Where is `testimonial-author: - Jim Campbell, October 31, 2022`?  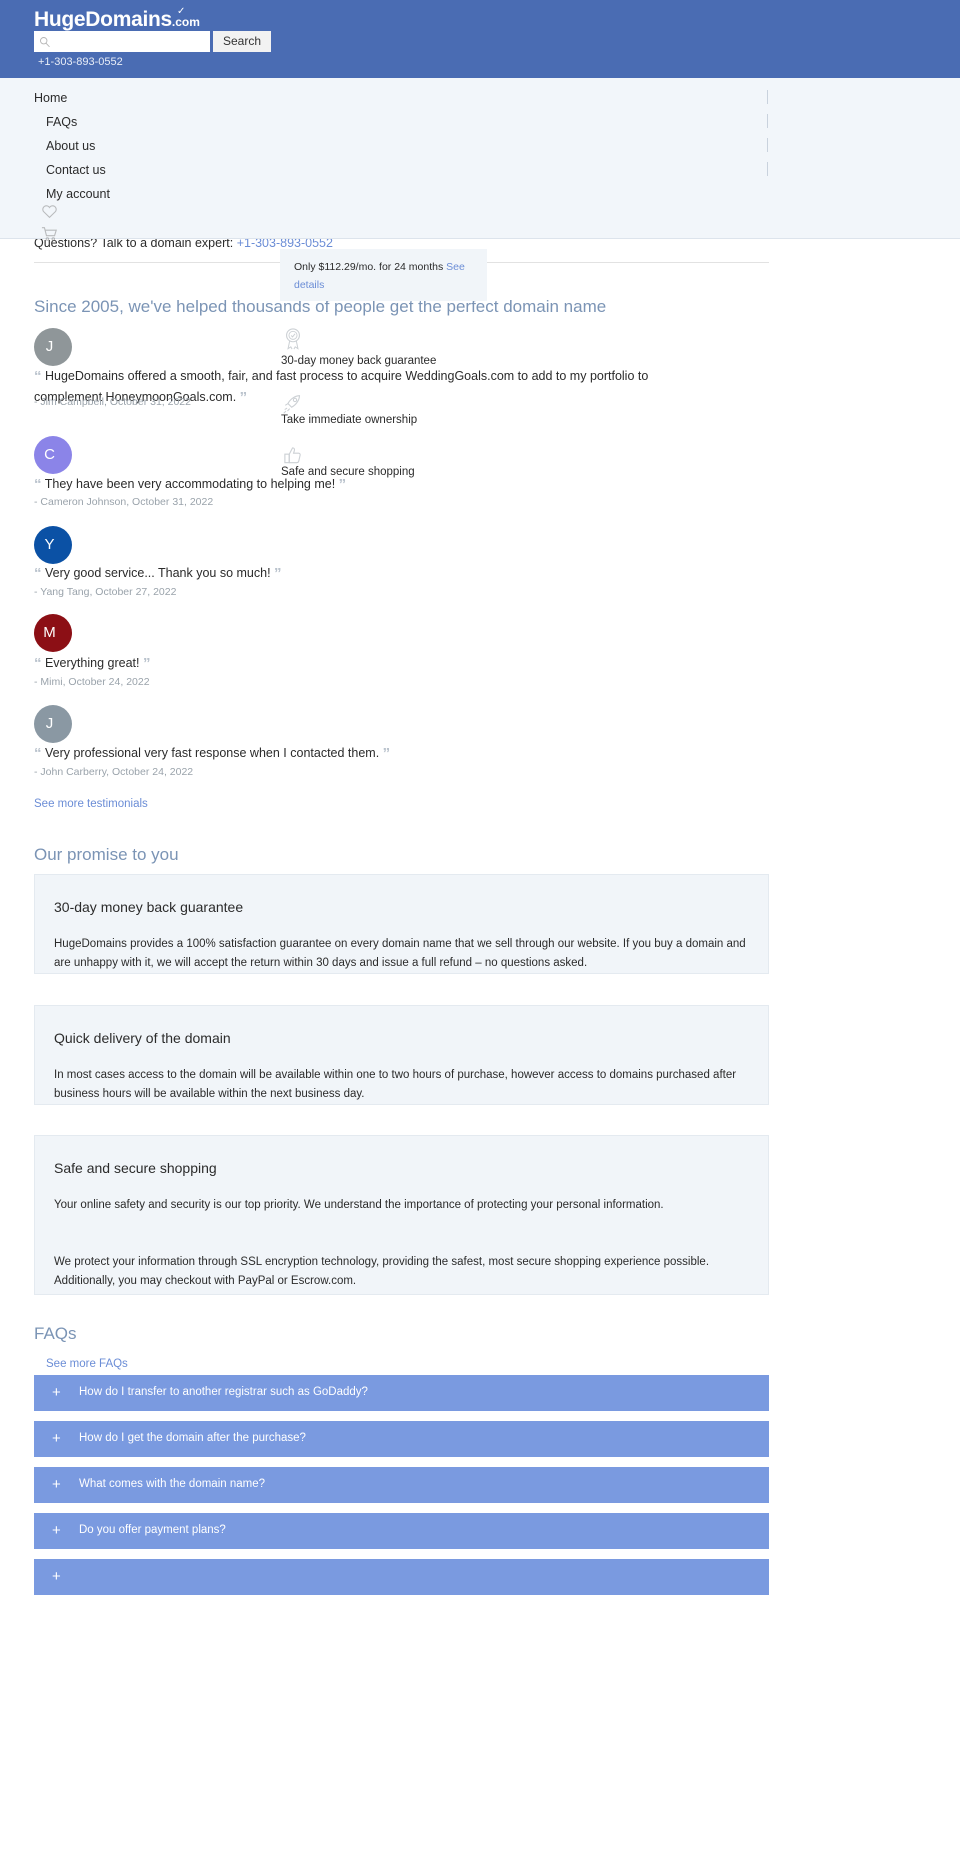
testimonial-author: - Jim Campbell, October 31, 2022 is located at coordinates (112, 402).